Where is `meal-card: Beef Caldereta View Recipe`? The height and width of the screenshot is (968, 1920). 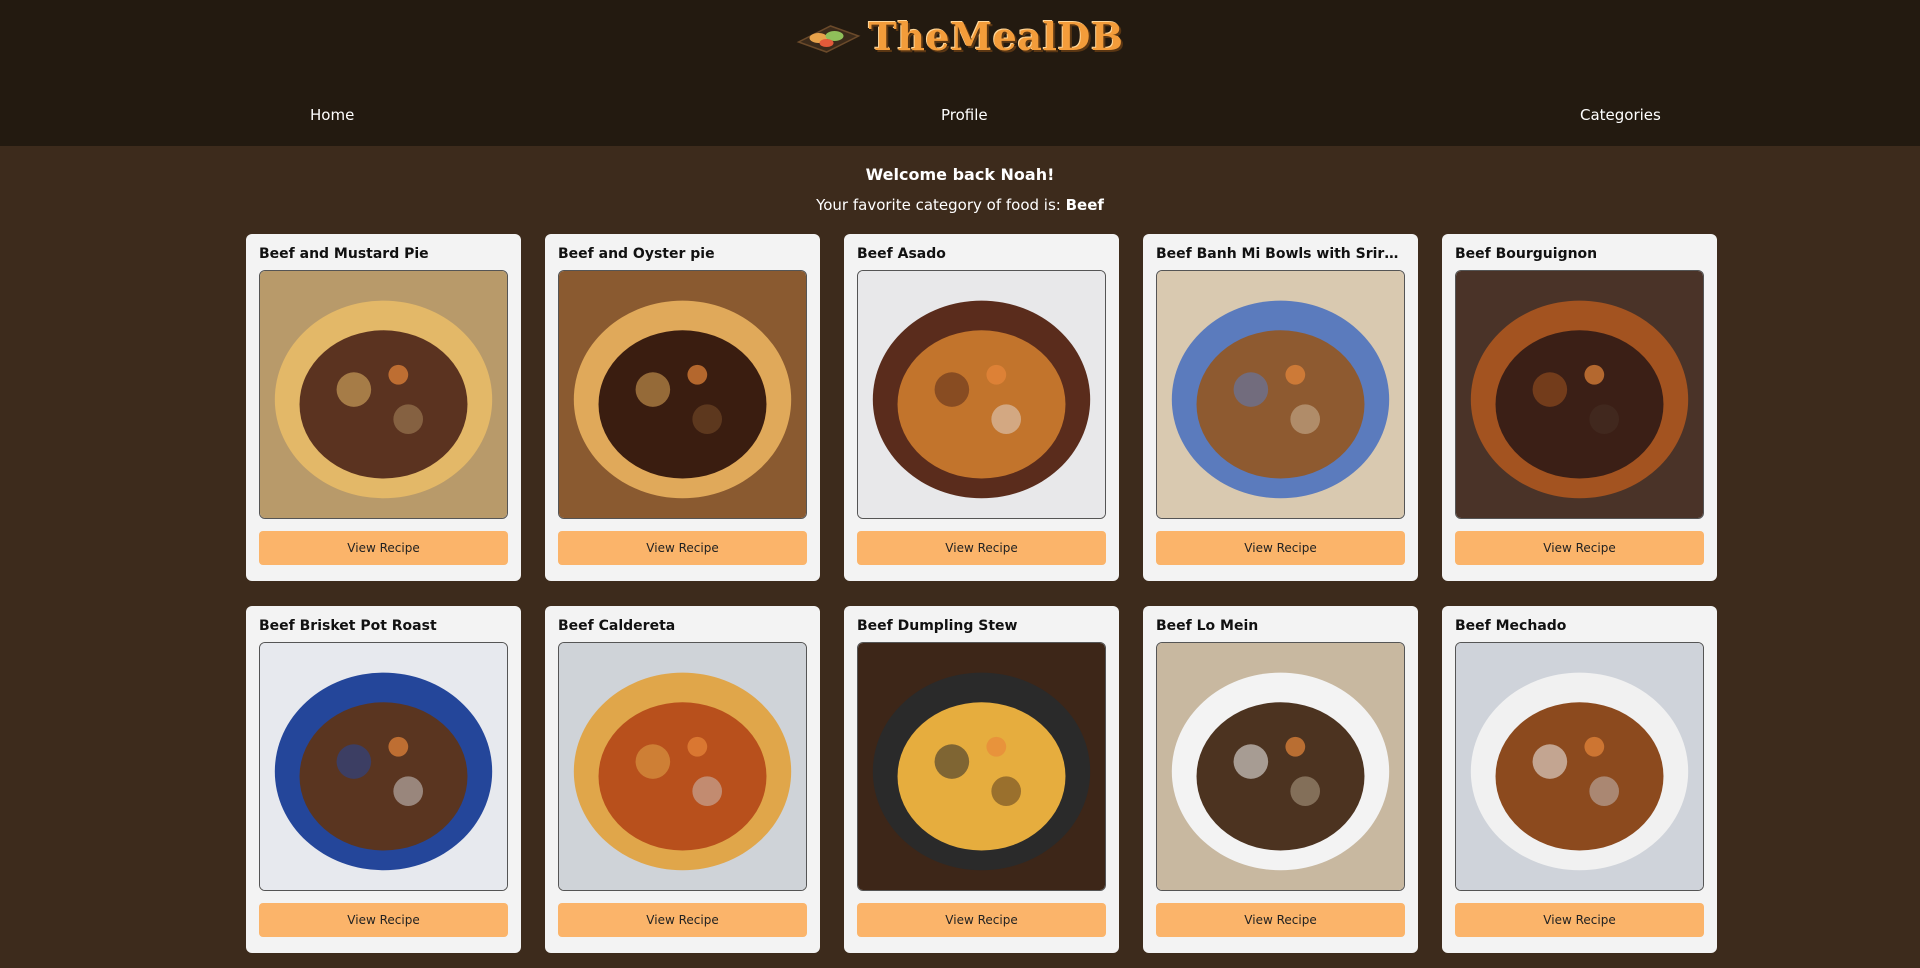
meal-card: Beef Caldereta View Recipe is located at coordinates (682, 779).